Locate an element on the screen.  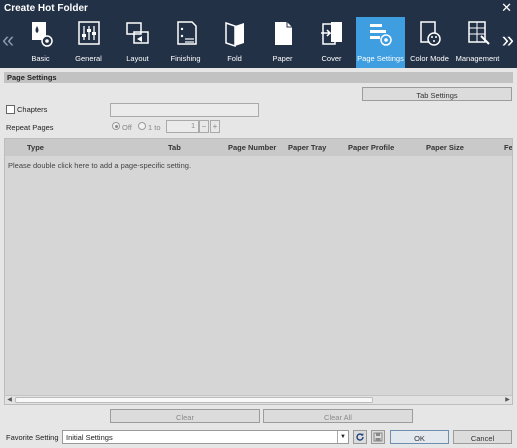
scroll-left-icon: « is located at coordinates (8, 40).